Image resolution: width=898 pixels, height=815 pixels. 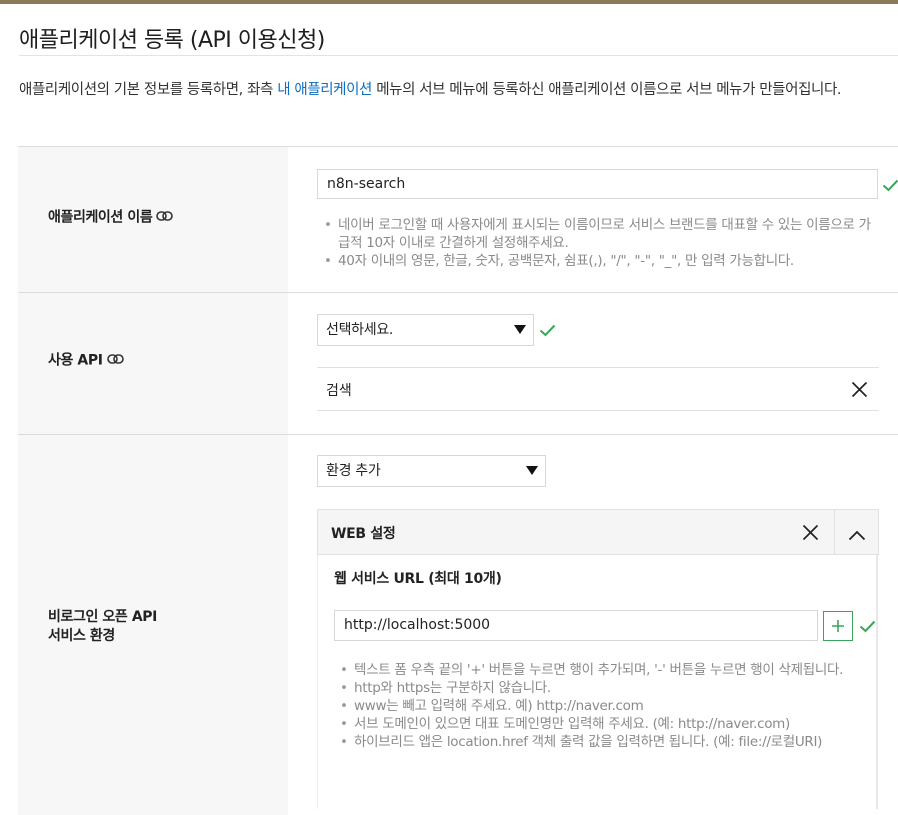 I want to click on description-text-before: 애플리케이션의 기본 정보를 등록하면, 좌측, so click(x=148, y=90).